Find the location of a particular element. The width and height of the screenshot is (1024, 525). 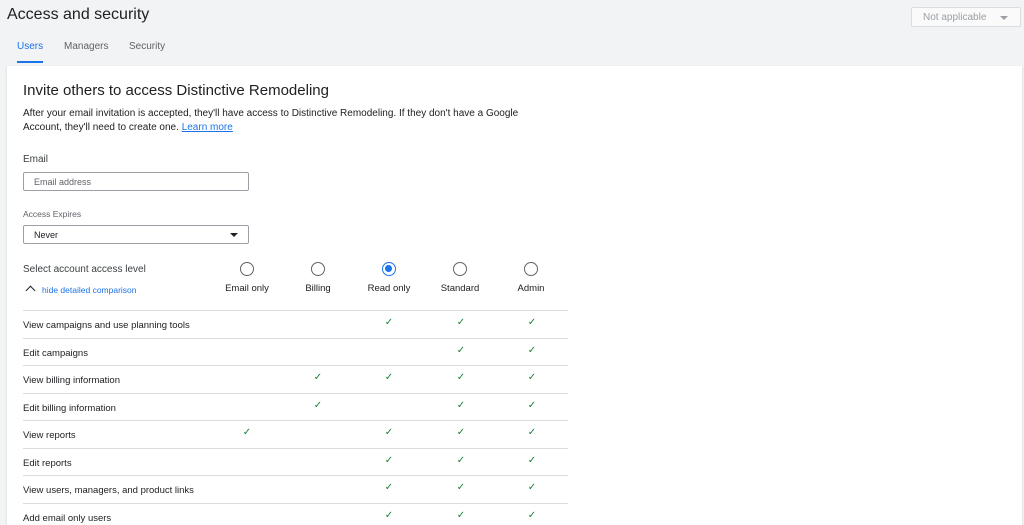

level-name-standard: Standard is located at coordinates (460, 288).